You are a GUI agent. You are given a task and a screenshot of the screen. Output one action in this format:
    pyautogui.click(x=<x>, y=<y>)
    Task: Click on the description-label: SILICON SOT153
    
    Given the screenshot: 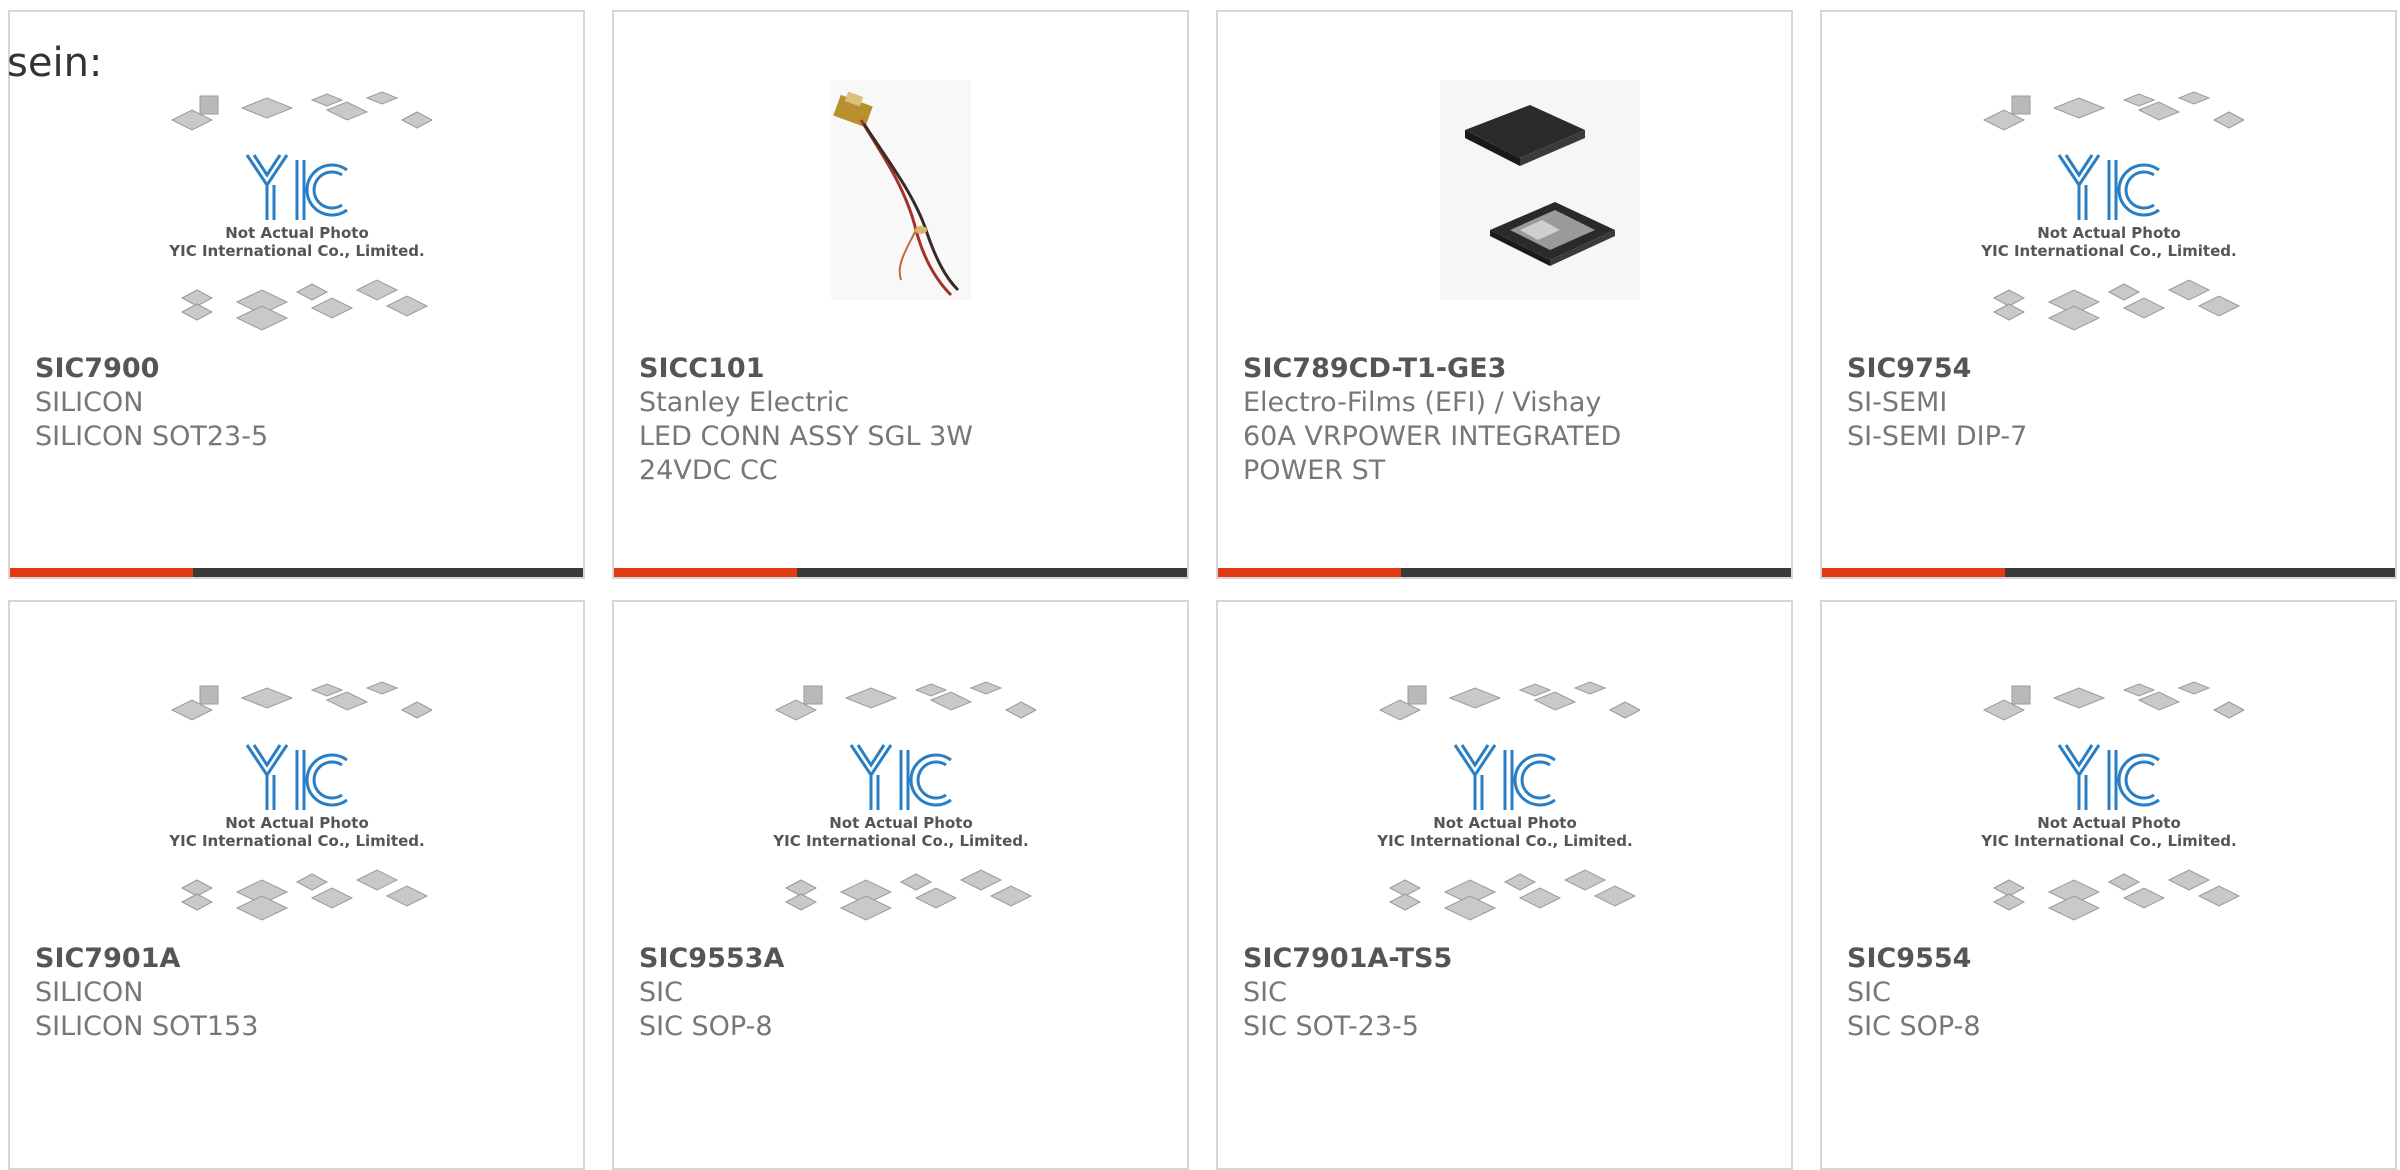 What is the action you would take?
    pyautogui.click(x=147, y=1026)
    